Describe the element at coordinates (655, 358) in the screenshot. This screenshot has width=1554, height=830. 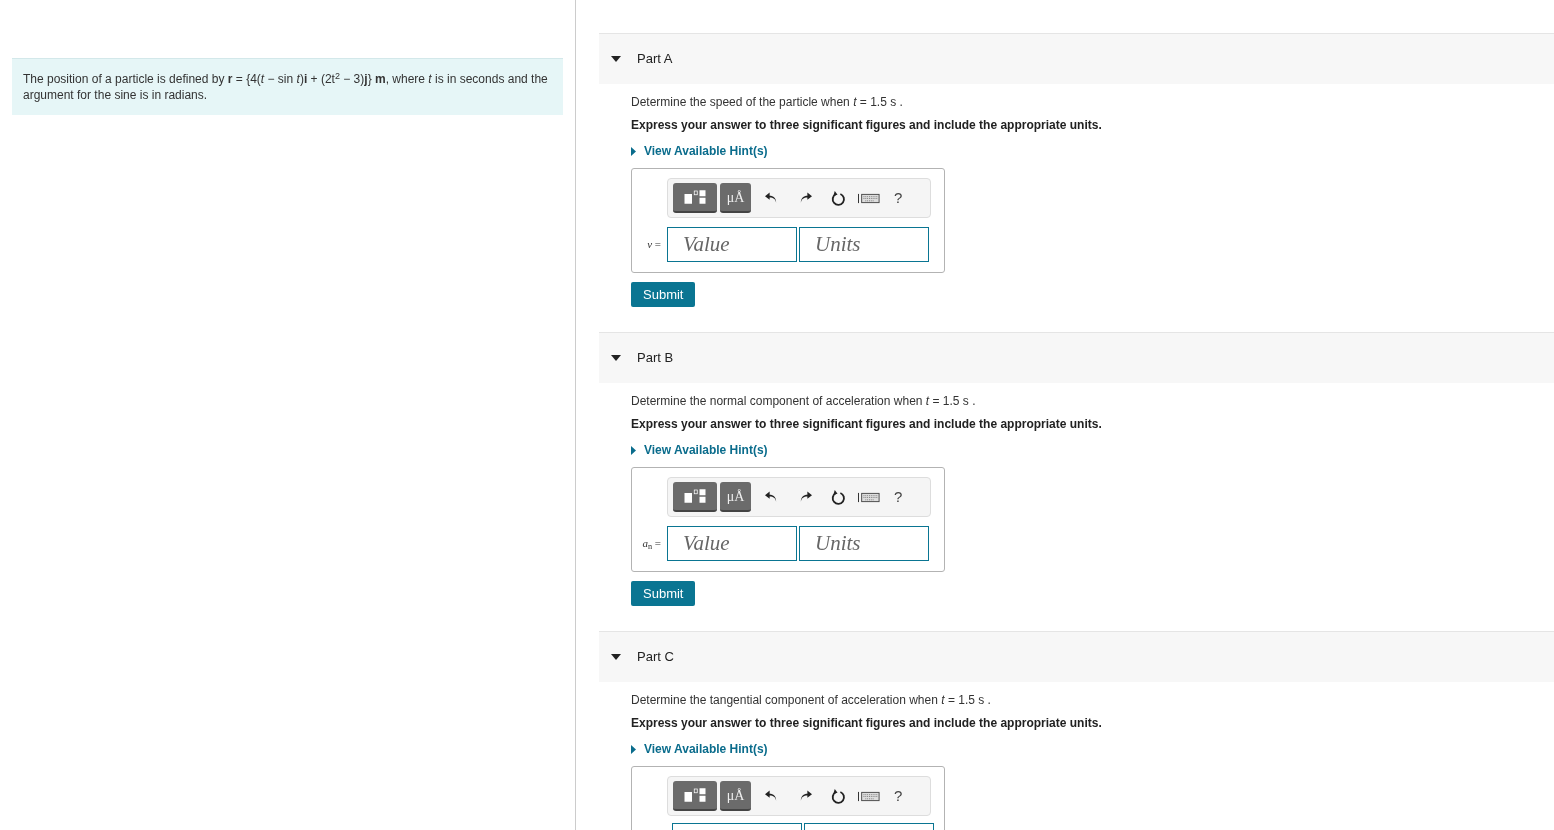
I see `part-title: Part B` at that location.